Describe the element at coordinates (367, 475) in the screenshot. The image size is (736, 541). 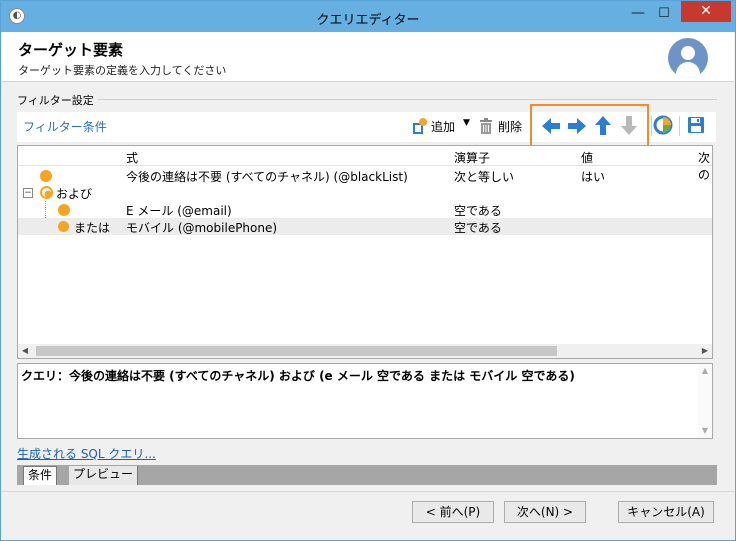
I see `tab-bar: 条件 プレビュー` at that location.